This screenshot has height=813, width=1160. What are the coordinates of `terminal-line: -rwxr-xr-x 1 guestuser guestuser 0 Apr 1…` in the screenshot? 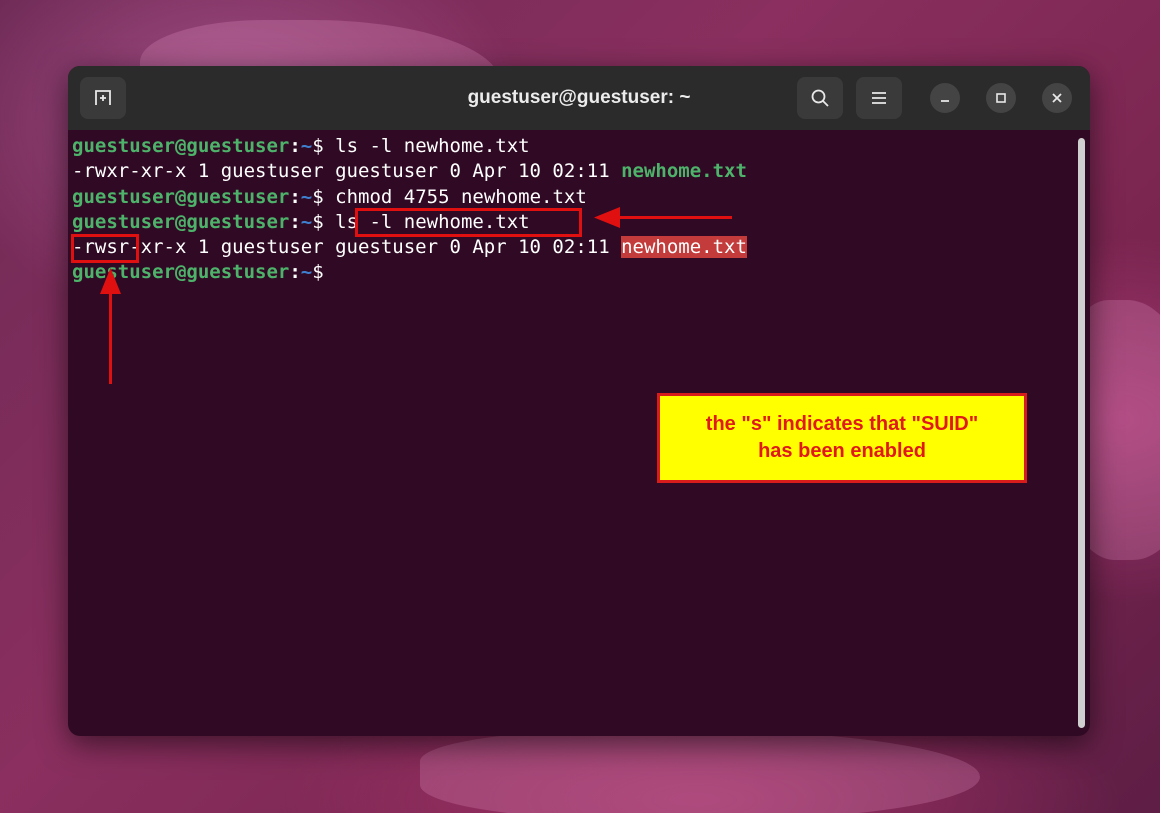 It's located at (581, 171).